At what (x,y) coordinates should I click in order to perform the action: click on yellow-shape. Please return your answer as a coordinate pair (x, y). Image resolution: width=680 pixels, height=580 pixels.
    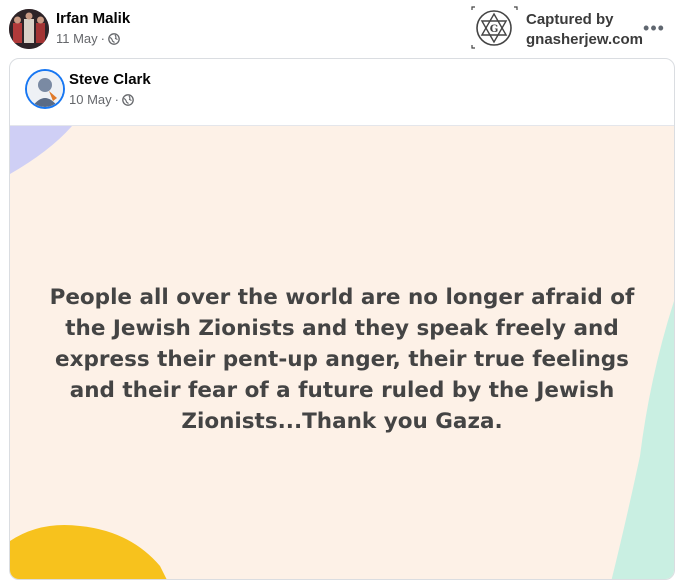
    Looking at the image, I should click on (88, 552).